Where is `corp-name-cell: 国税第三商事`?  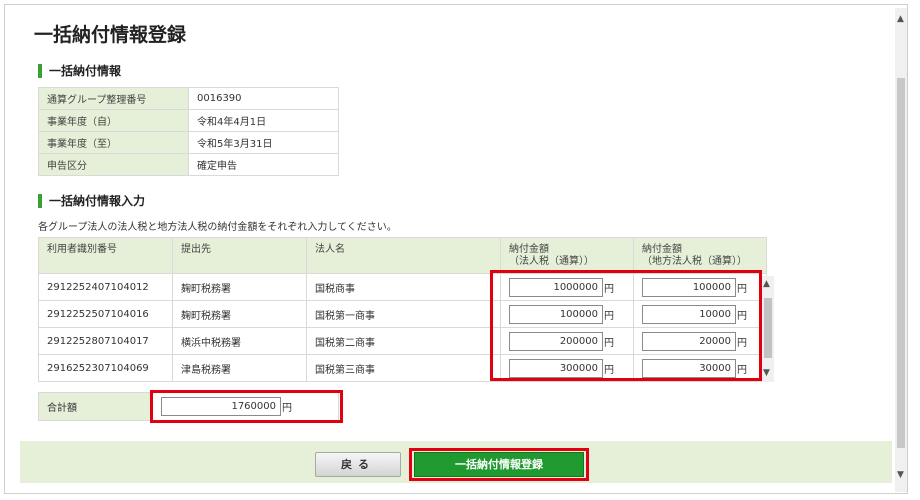 corp-name-cell: 国税第三商事 is located at coordinates (403, 368).